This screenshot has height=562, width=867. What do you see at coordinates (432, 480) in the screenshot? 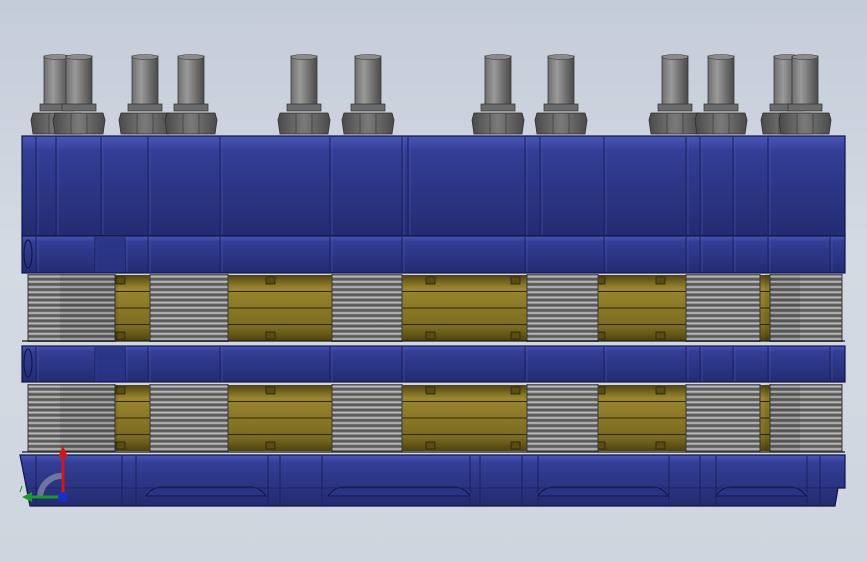
I see `base-plate` at bounding box center [432, 480].